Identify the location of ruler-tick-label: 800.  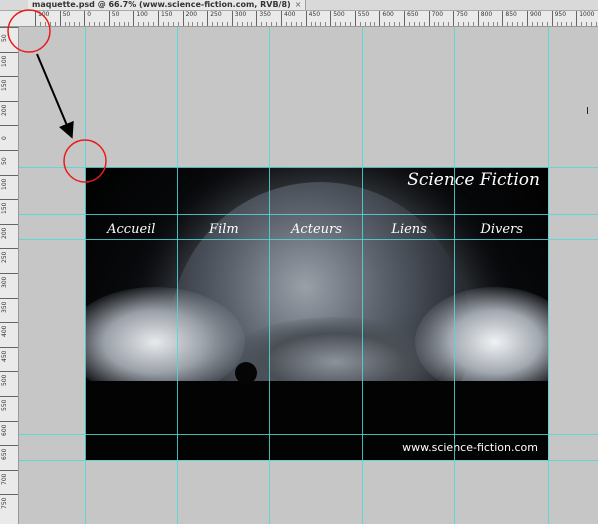
(484, 18).